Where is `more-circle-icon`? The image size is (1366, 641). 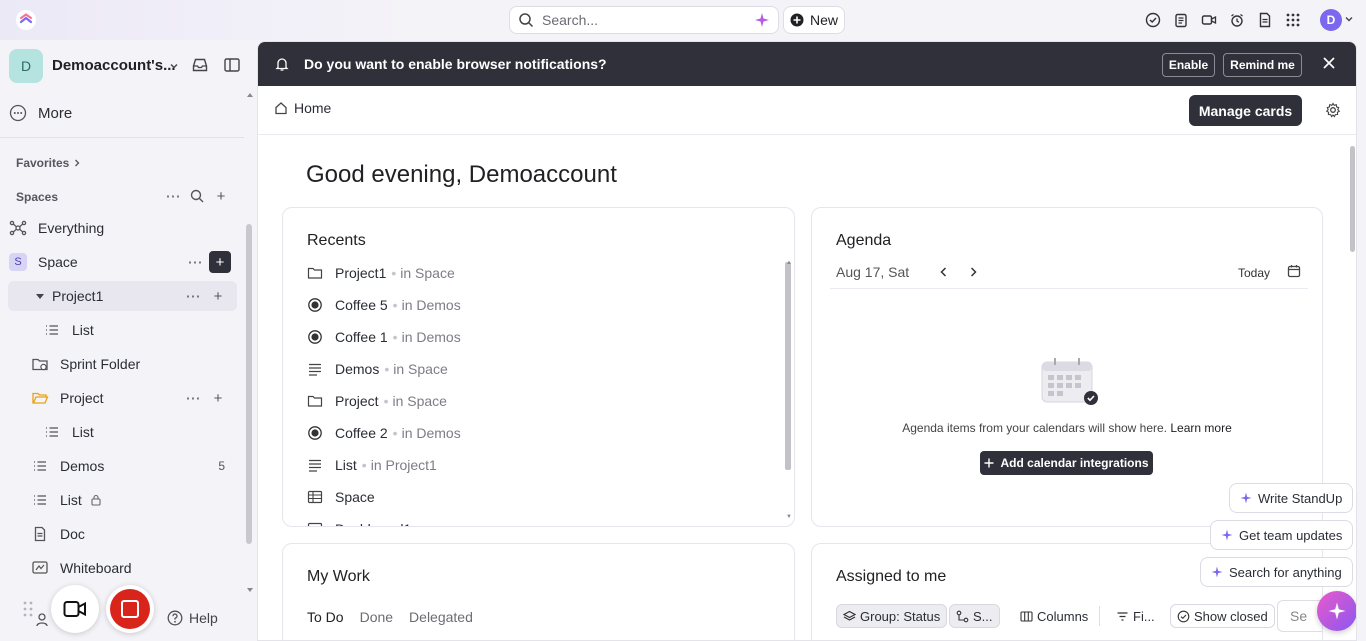
more-circle-icon is located at coordinates (18, 113).